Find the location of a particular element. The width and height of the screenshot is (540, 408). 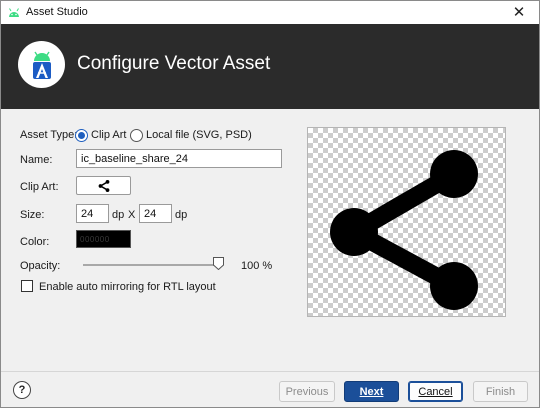

next-button-label: Next is located at coordinates (371, 391).